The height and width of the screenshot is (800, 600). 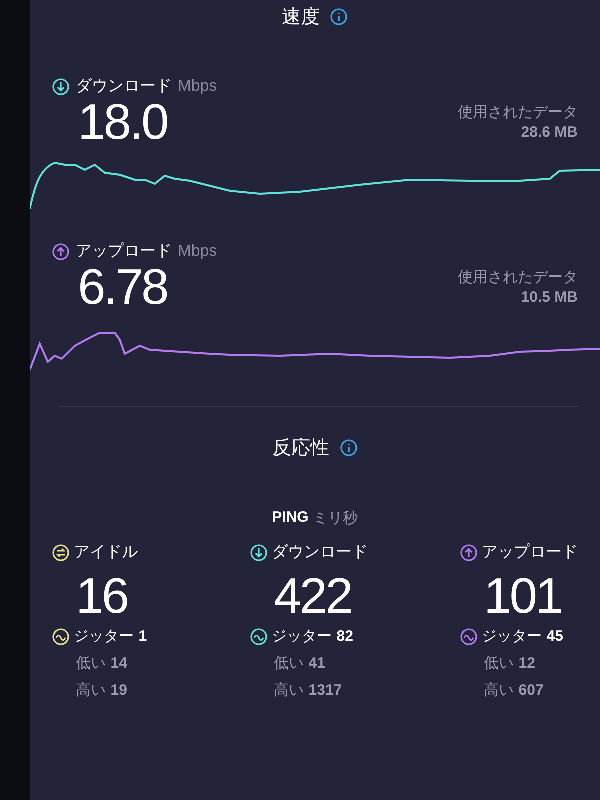 What do you see at coordinates (301, 448) in the screenshot?
I see `section-title: 反応性` at bounding box center [301, 448].